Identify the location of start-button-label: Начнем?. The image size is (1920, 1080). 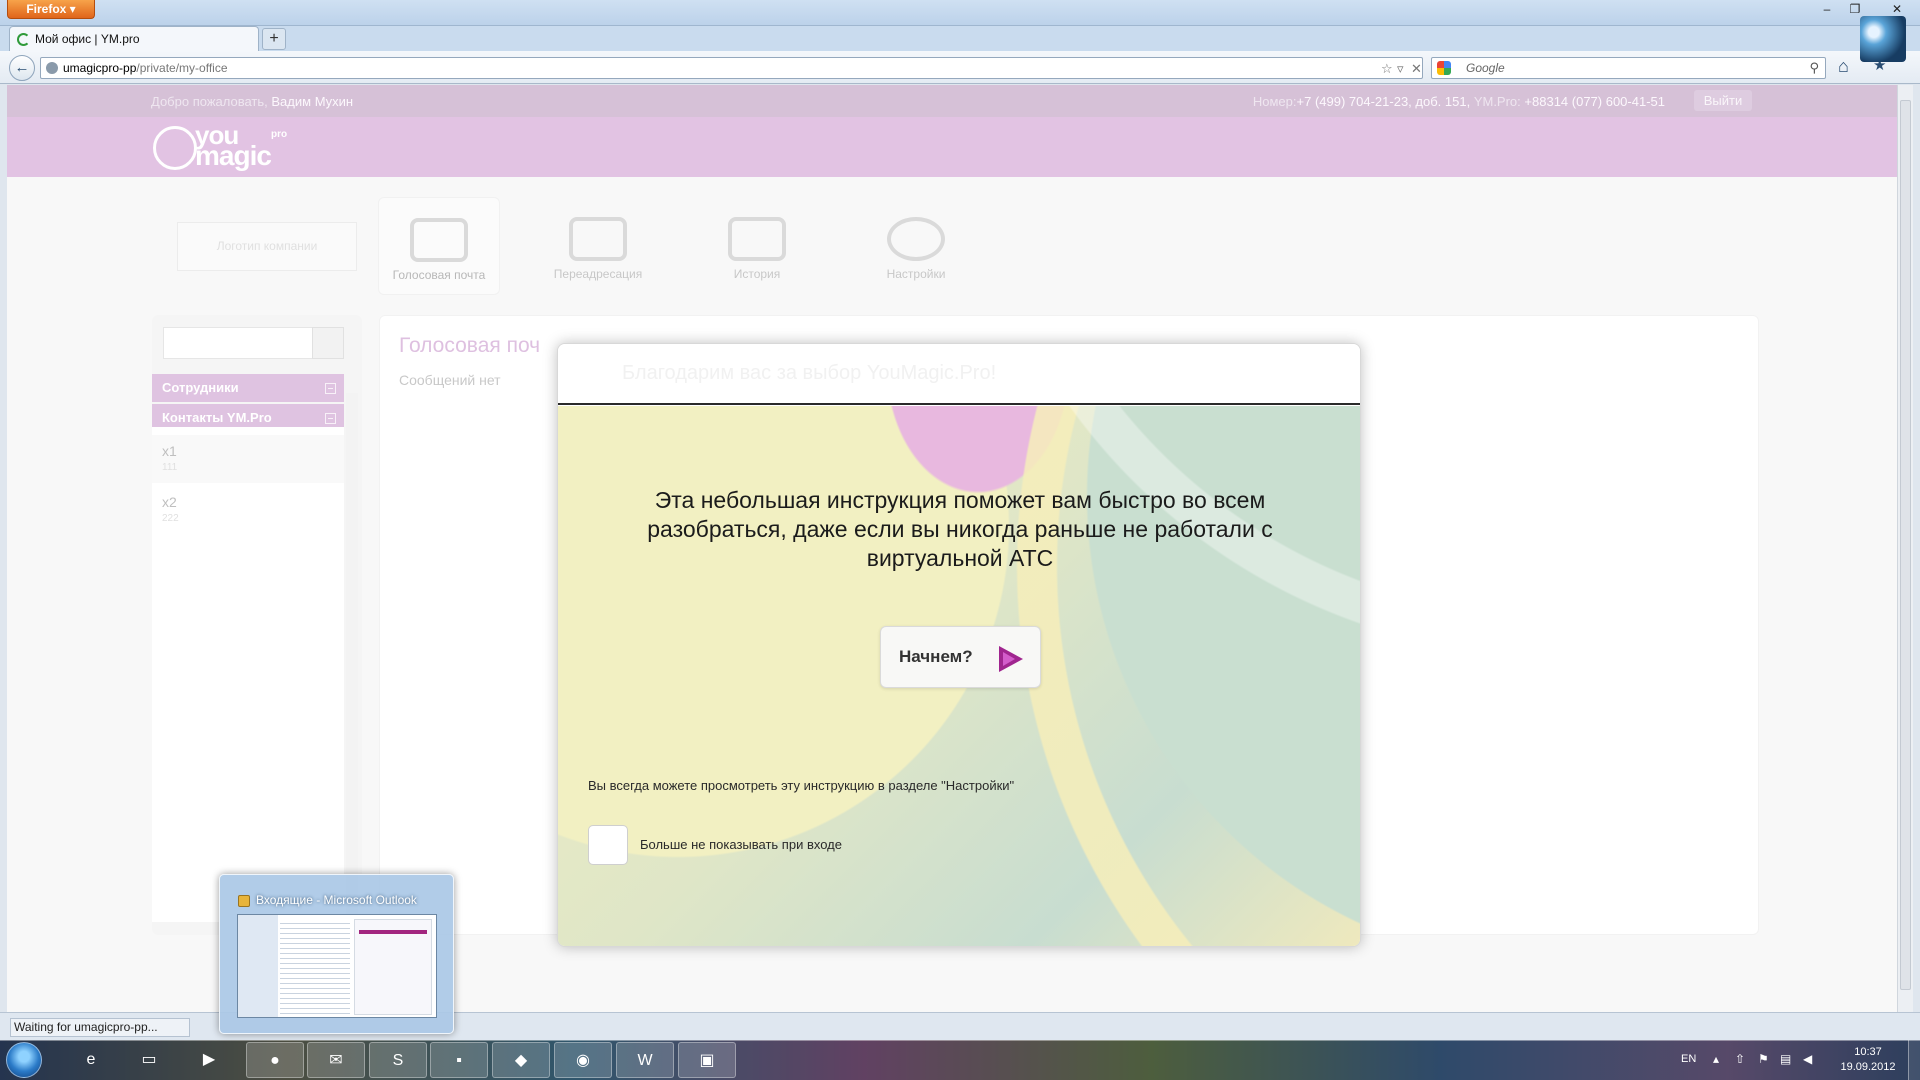
(936, 656).